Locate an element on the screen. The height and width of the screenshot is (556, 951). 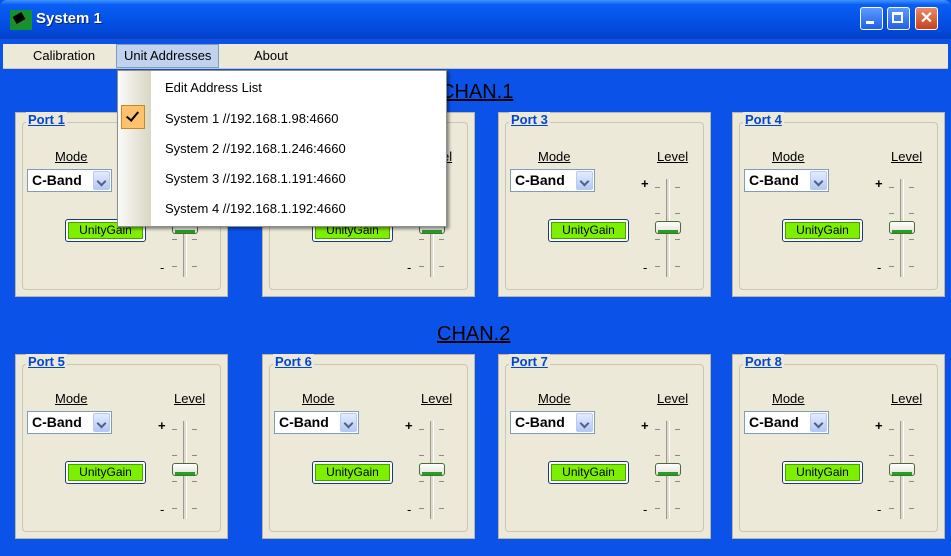
port-title: Port 6 is located at coordinates (293, 361).